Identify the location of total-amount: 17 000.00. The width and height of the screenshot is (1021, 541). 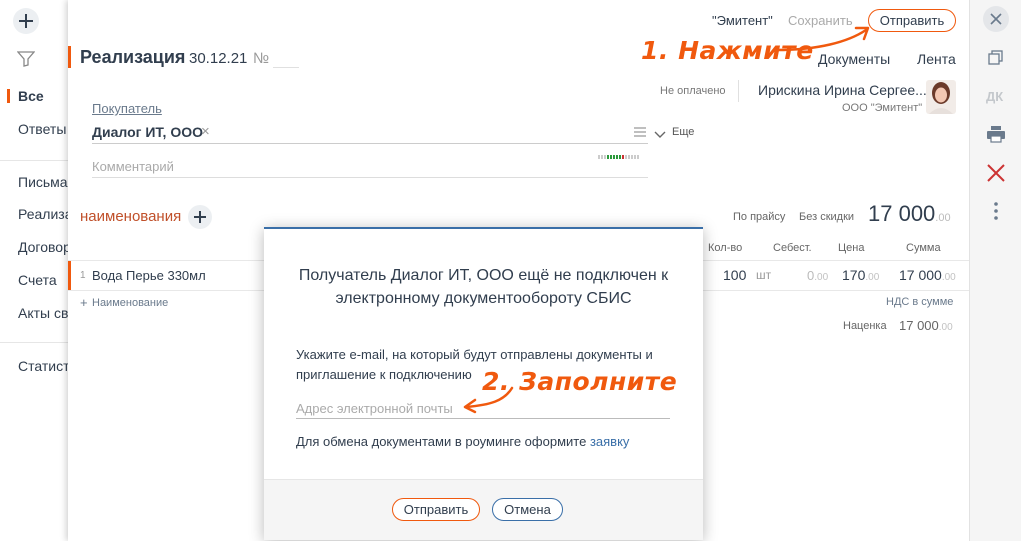
(909, 214).